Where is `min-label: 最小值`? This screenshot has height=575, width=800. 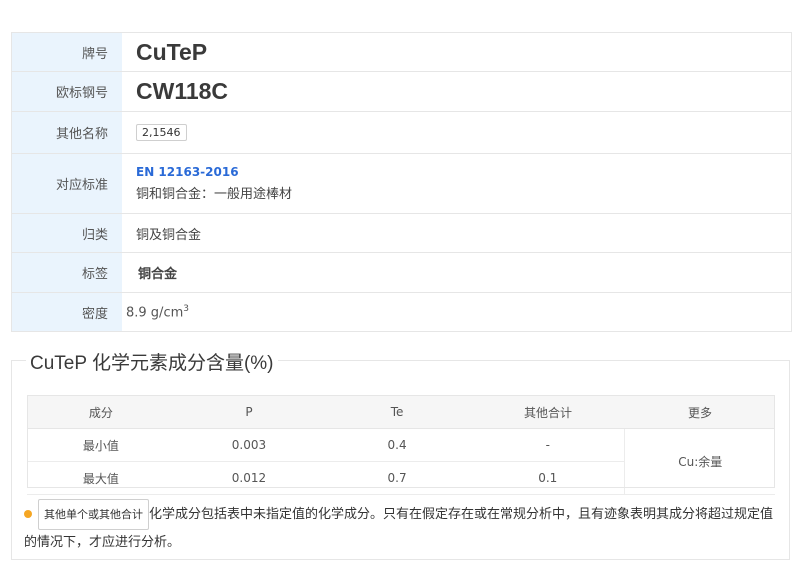 min-label: 最小值 is located at coordinates (101, 445).